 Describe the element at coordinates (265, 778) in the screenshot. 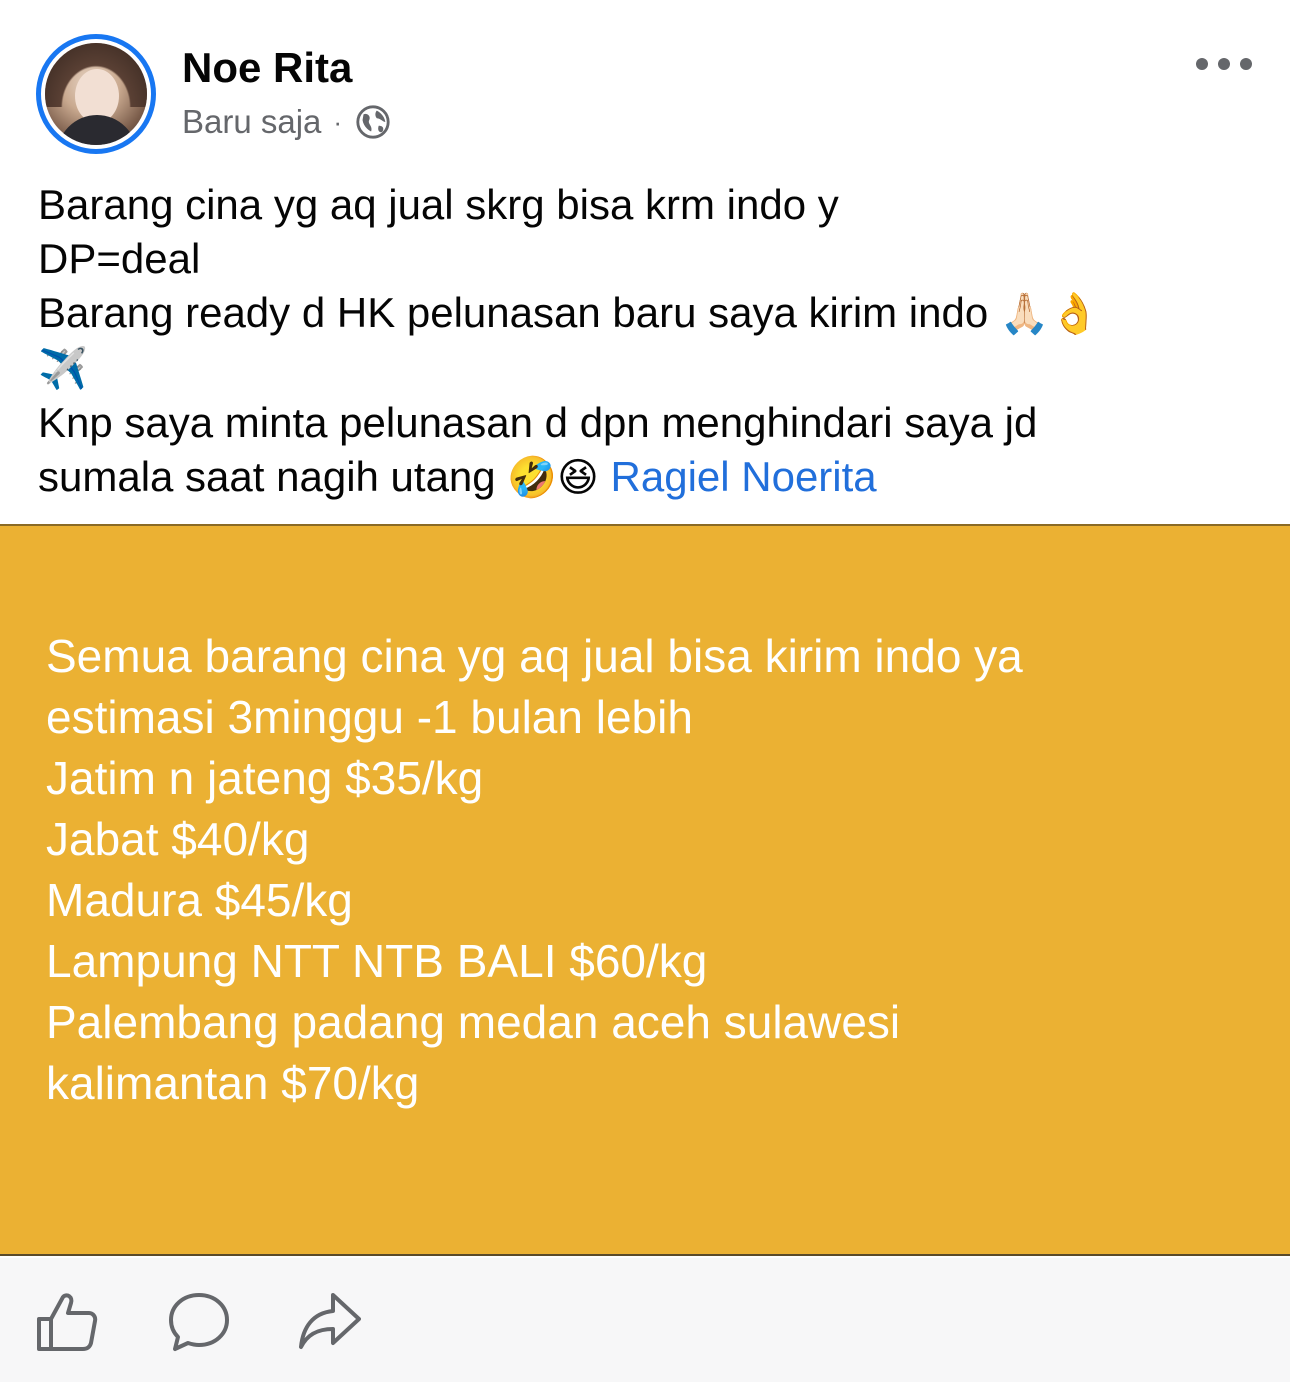

I see `card-line: Jatim n jateng $35/kg` at that location.